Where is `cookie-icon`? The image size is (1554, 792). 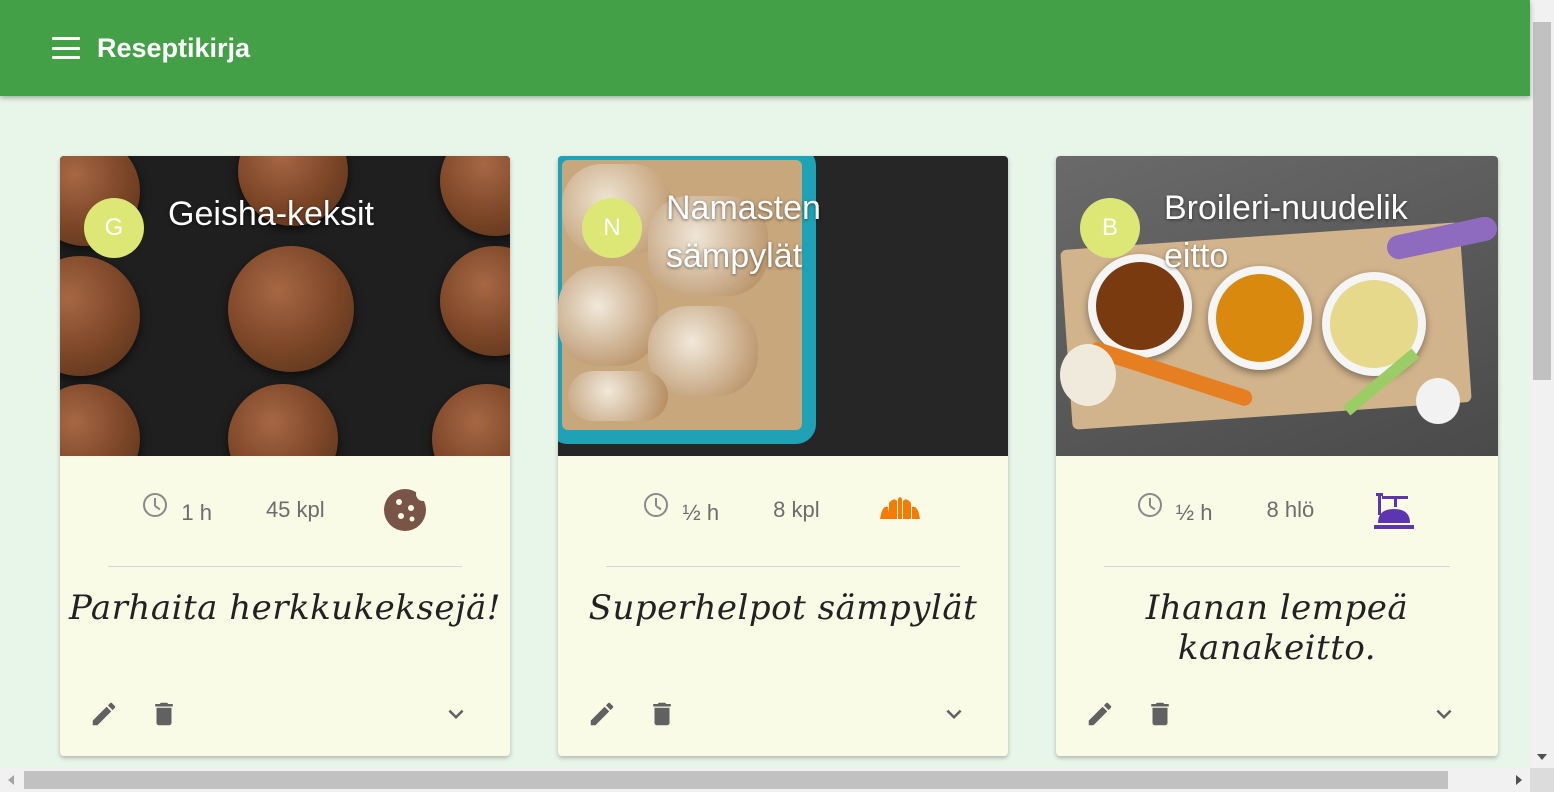 cookie-icon is located at coordinates (405, 509).